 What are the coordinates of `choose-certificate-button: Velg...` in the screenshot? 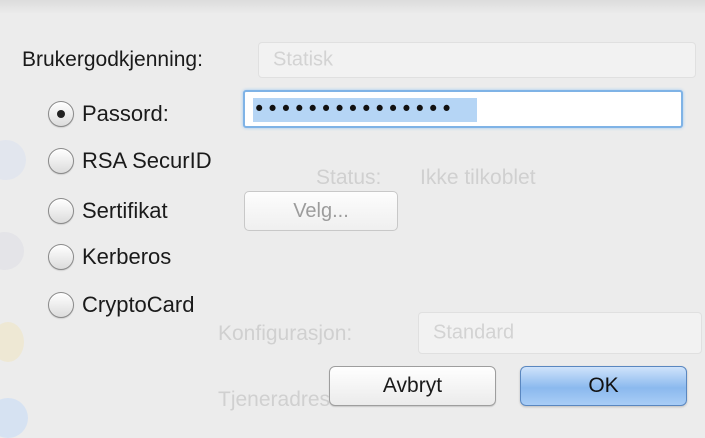 It's located at (321, 211).